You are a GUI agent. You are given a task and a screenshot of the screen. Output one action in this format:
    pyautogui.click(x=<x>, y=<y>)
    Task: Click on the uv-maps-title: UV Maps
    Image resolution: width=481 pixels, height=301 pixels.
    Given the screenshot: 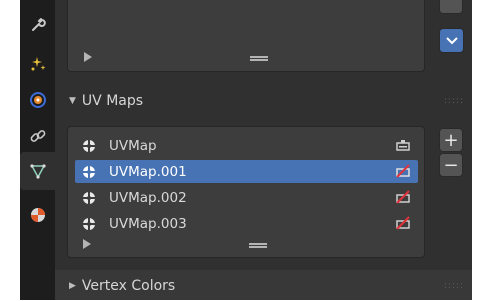 What is the action you would take?
    pyautogui.click(x=112, y=101)
    